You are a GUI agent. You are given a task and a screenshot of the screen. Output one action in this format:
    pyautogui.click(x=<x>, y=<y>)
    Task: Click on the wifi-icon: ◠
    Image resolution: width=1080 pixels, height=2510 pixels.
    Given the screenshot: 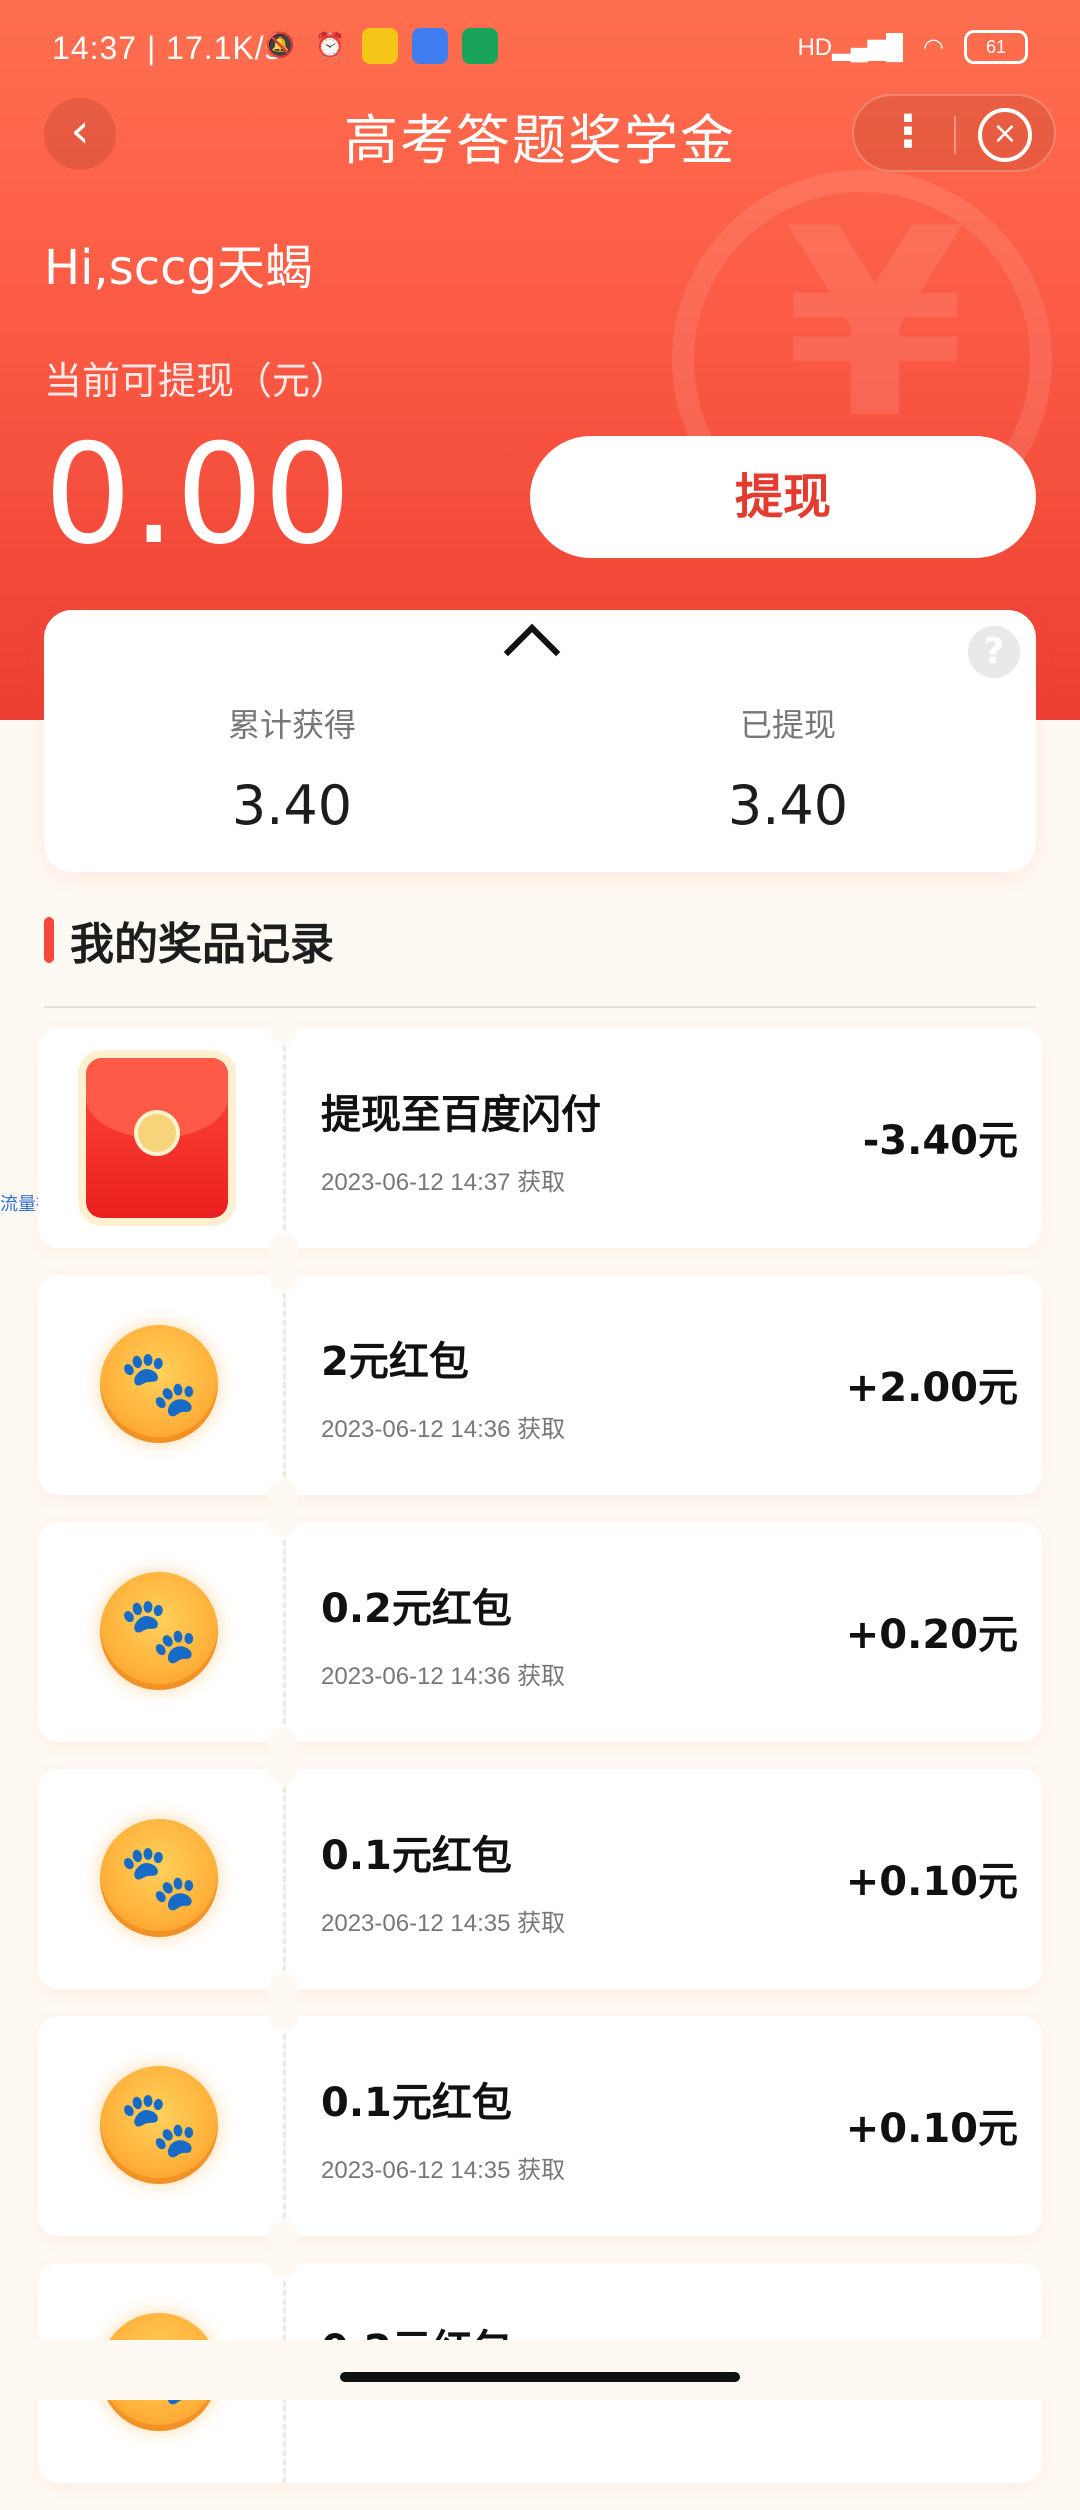 What is the action you would take?
    pyautogui.click(x=933, y=47)
    